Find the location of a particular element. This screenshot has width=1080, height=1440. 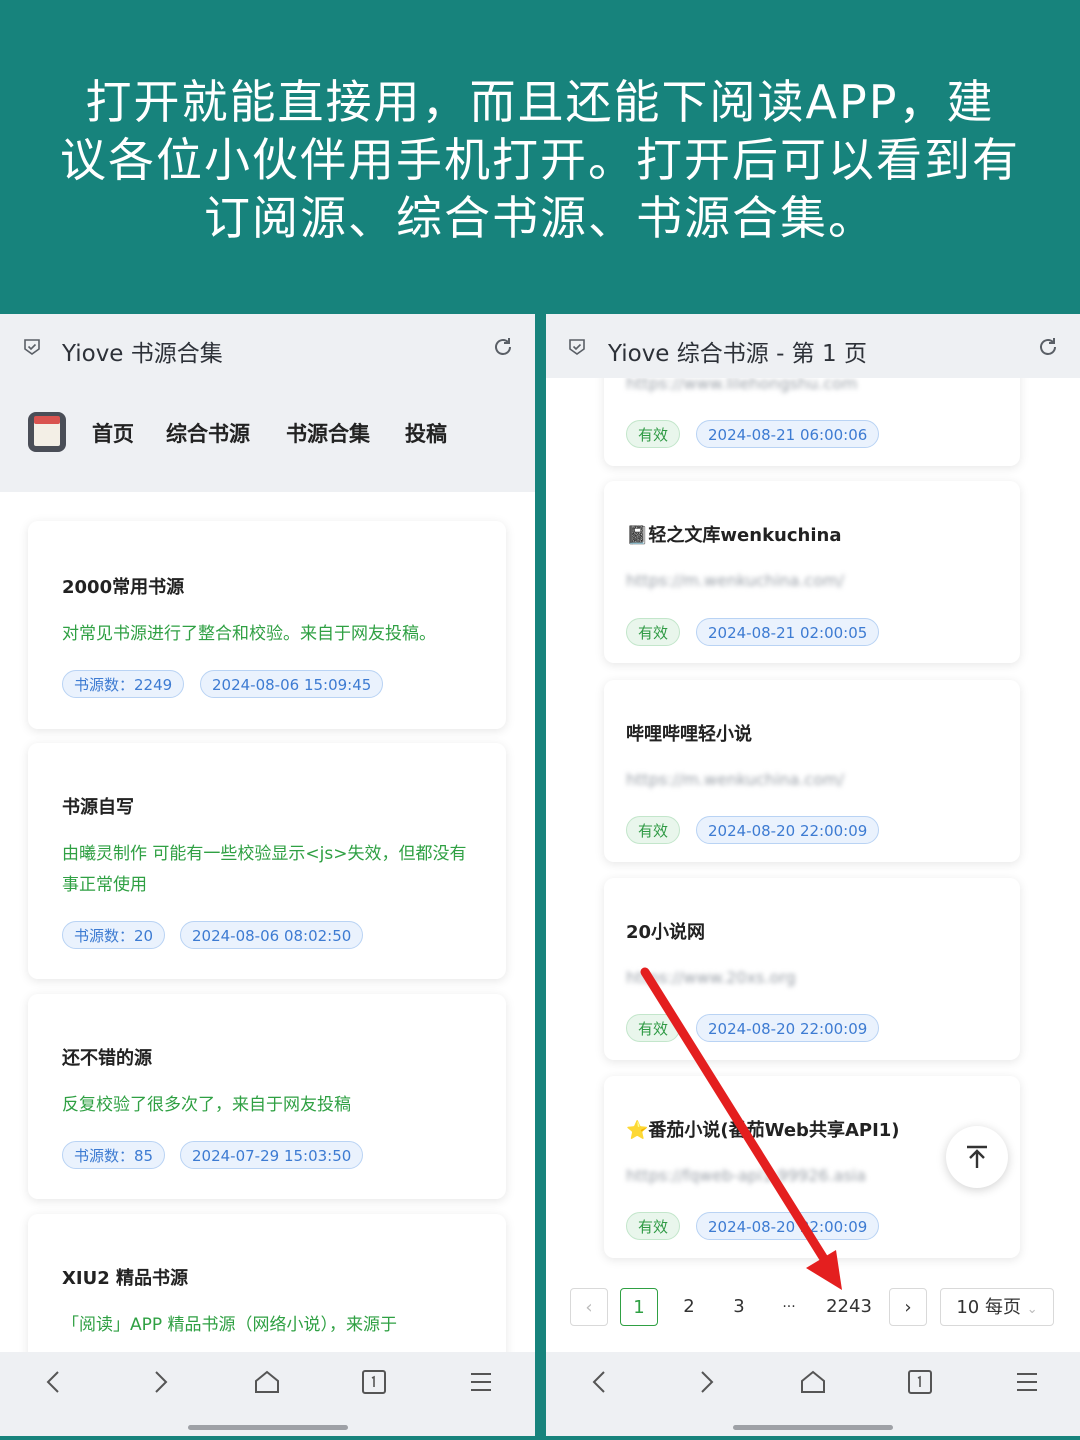

page-title-overlay: Yiove 综合书源 - 第 1 页 is located at coordinates (737, 354).